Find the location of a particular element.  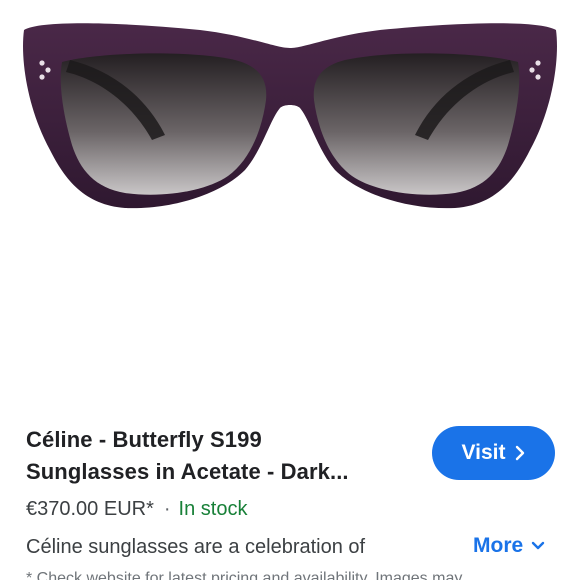

price-row: €370.00 EUR* · In stock is located at coordinates (136, 509).